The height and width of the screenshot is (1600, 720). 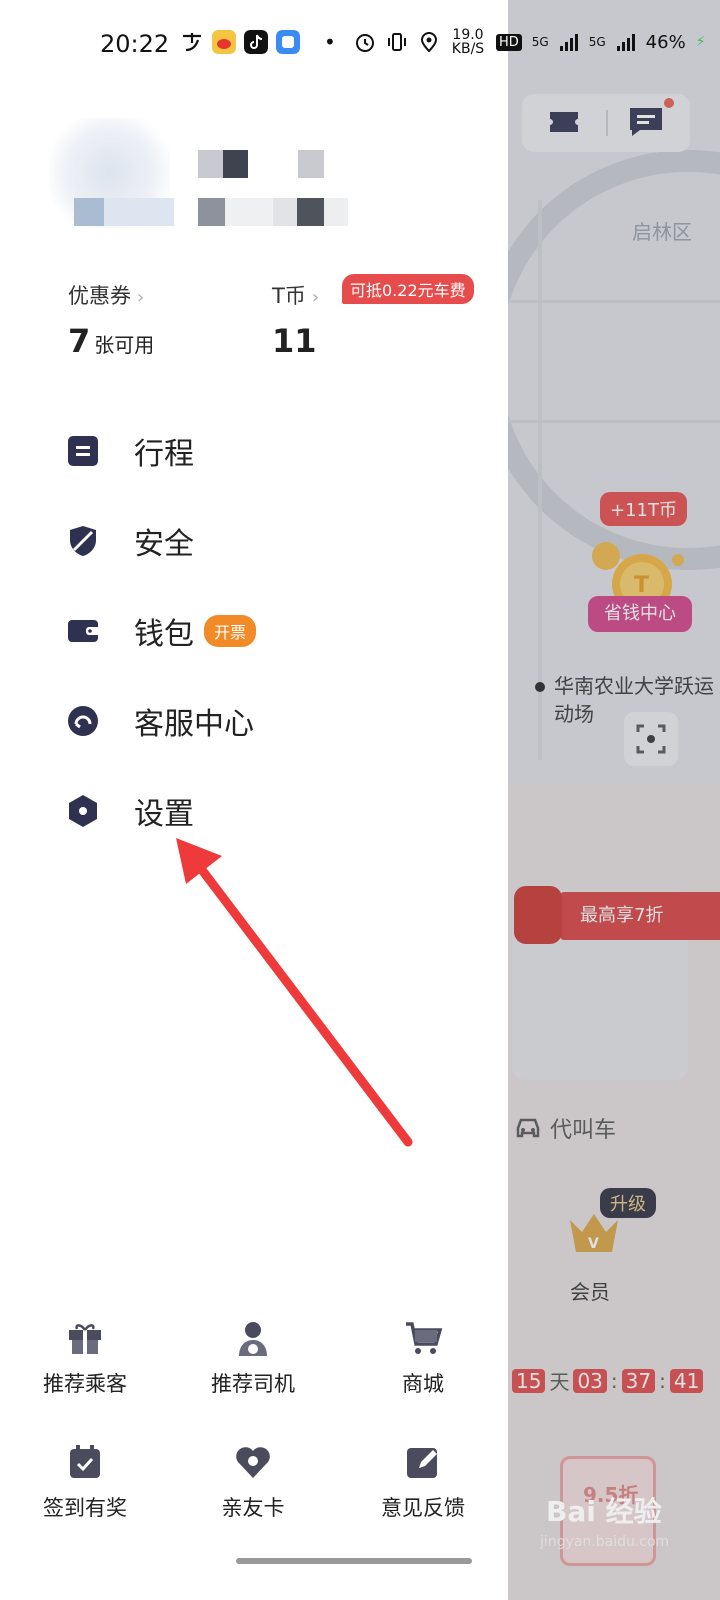 I want to click on watermark-url: jingyan.baidu.com, so click(x=605, y=1542).